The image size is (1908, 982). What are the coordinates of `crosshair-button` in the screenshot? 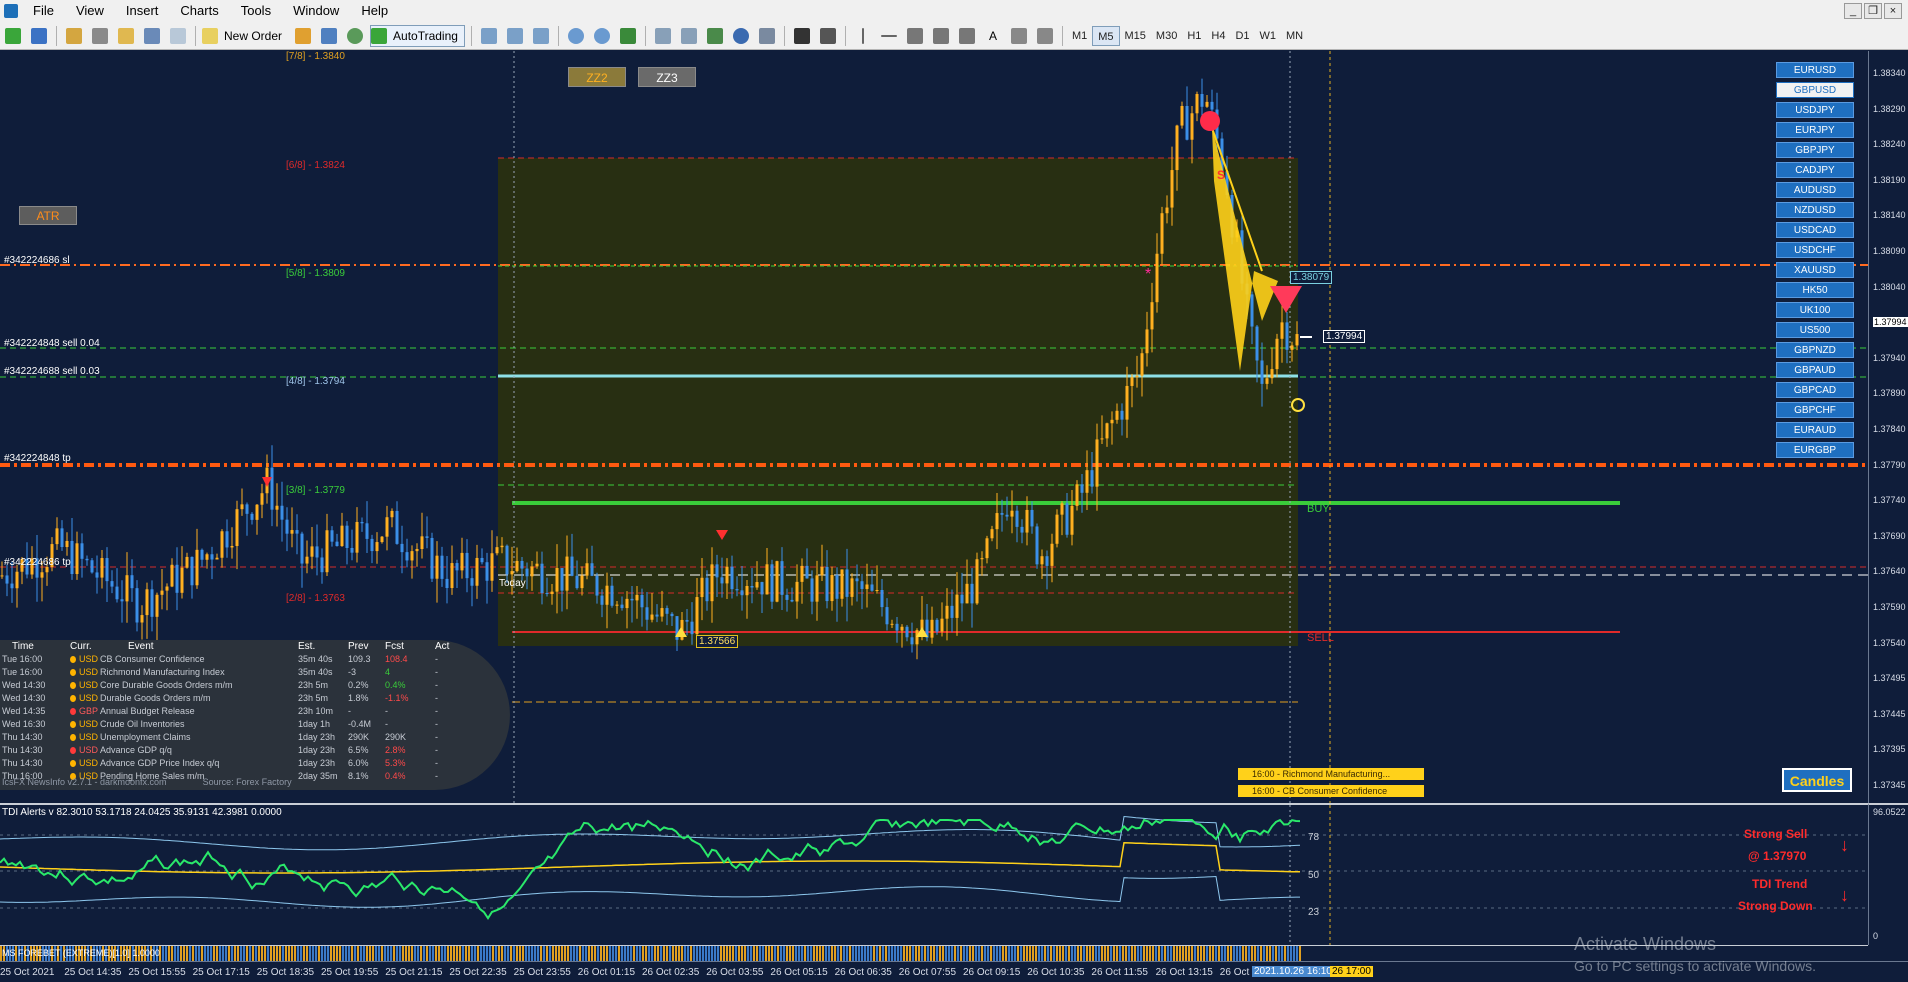 It's located at (828, 36).